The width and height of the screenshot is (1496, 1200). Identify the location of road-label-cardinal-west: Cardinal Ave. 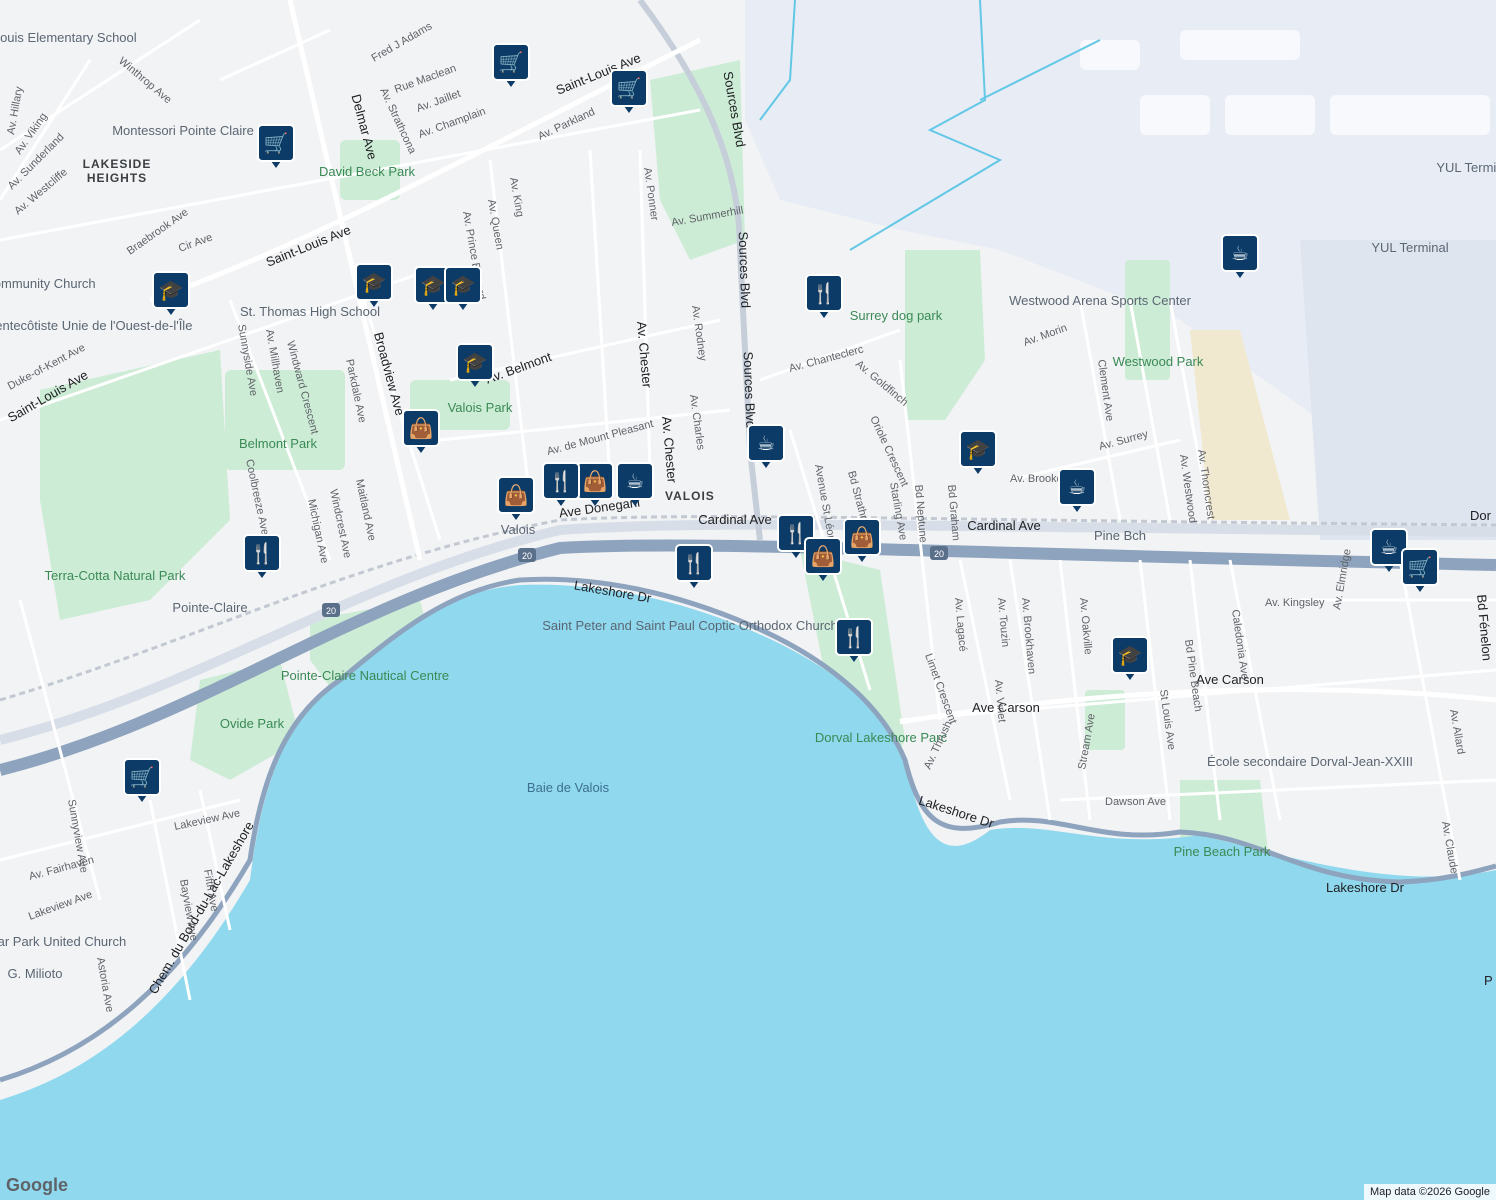
(734, 519).